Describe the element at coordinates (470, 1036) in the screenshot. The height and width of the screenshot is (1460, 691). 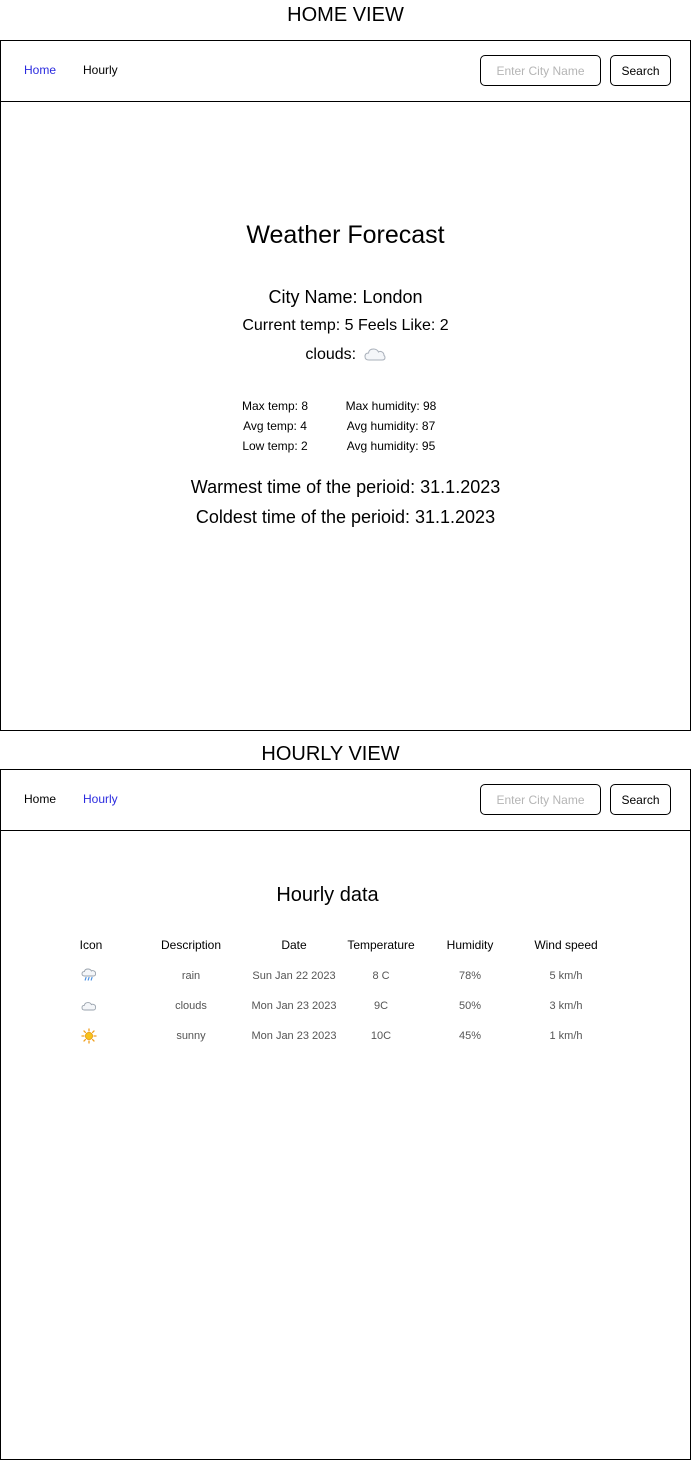
I see `cell-humidity: 45%` at that location.